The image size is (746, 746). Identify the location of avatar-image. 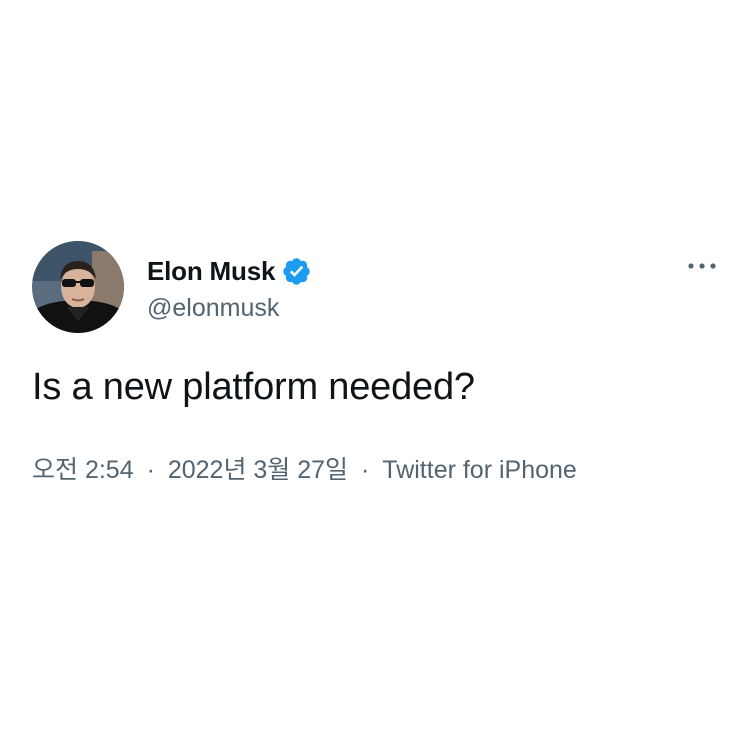
(78, 287).